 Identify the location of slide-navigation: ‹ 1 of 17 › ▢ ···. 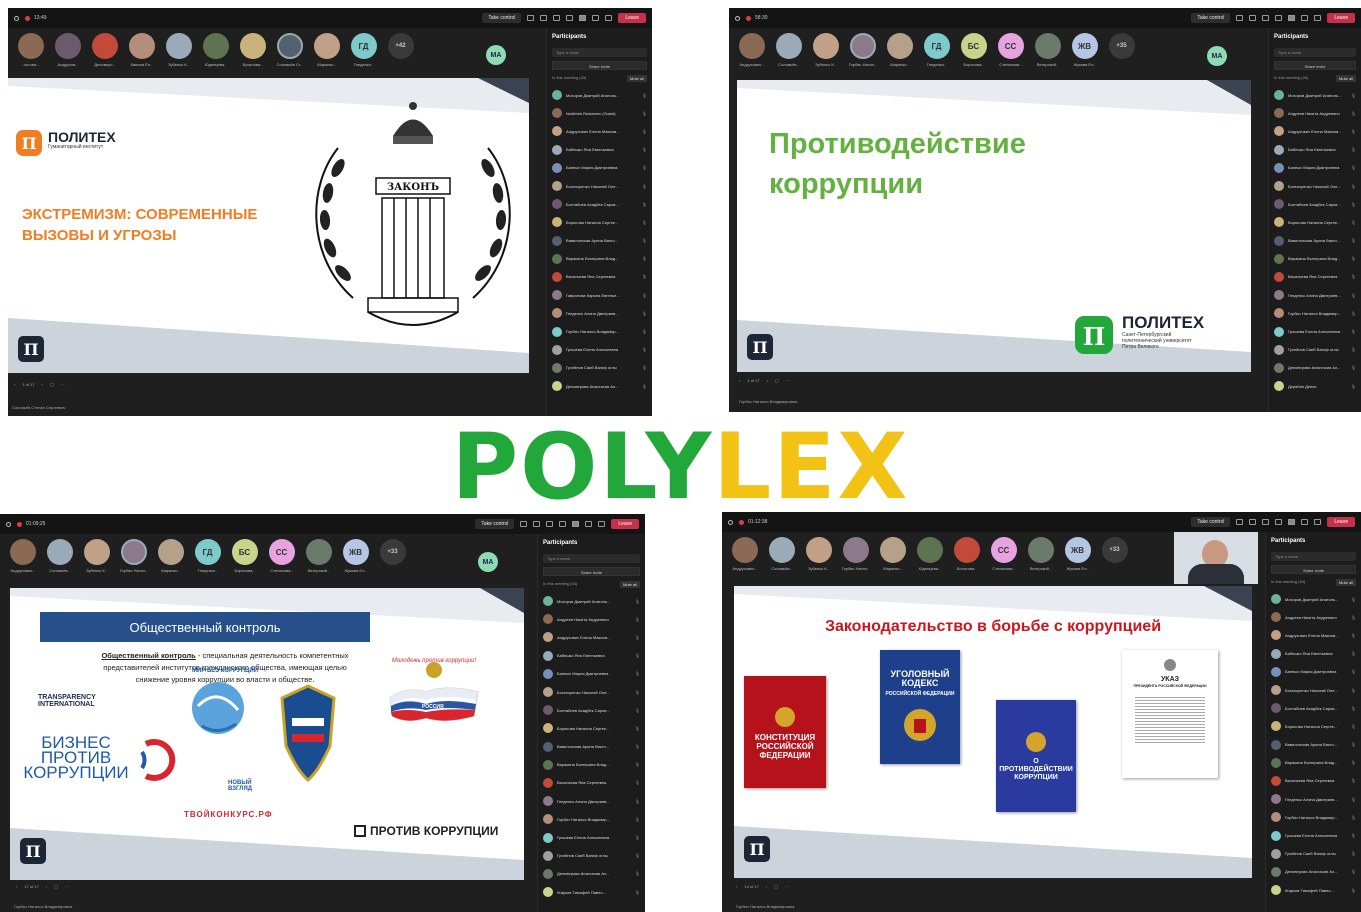
(764, 380).